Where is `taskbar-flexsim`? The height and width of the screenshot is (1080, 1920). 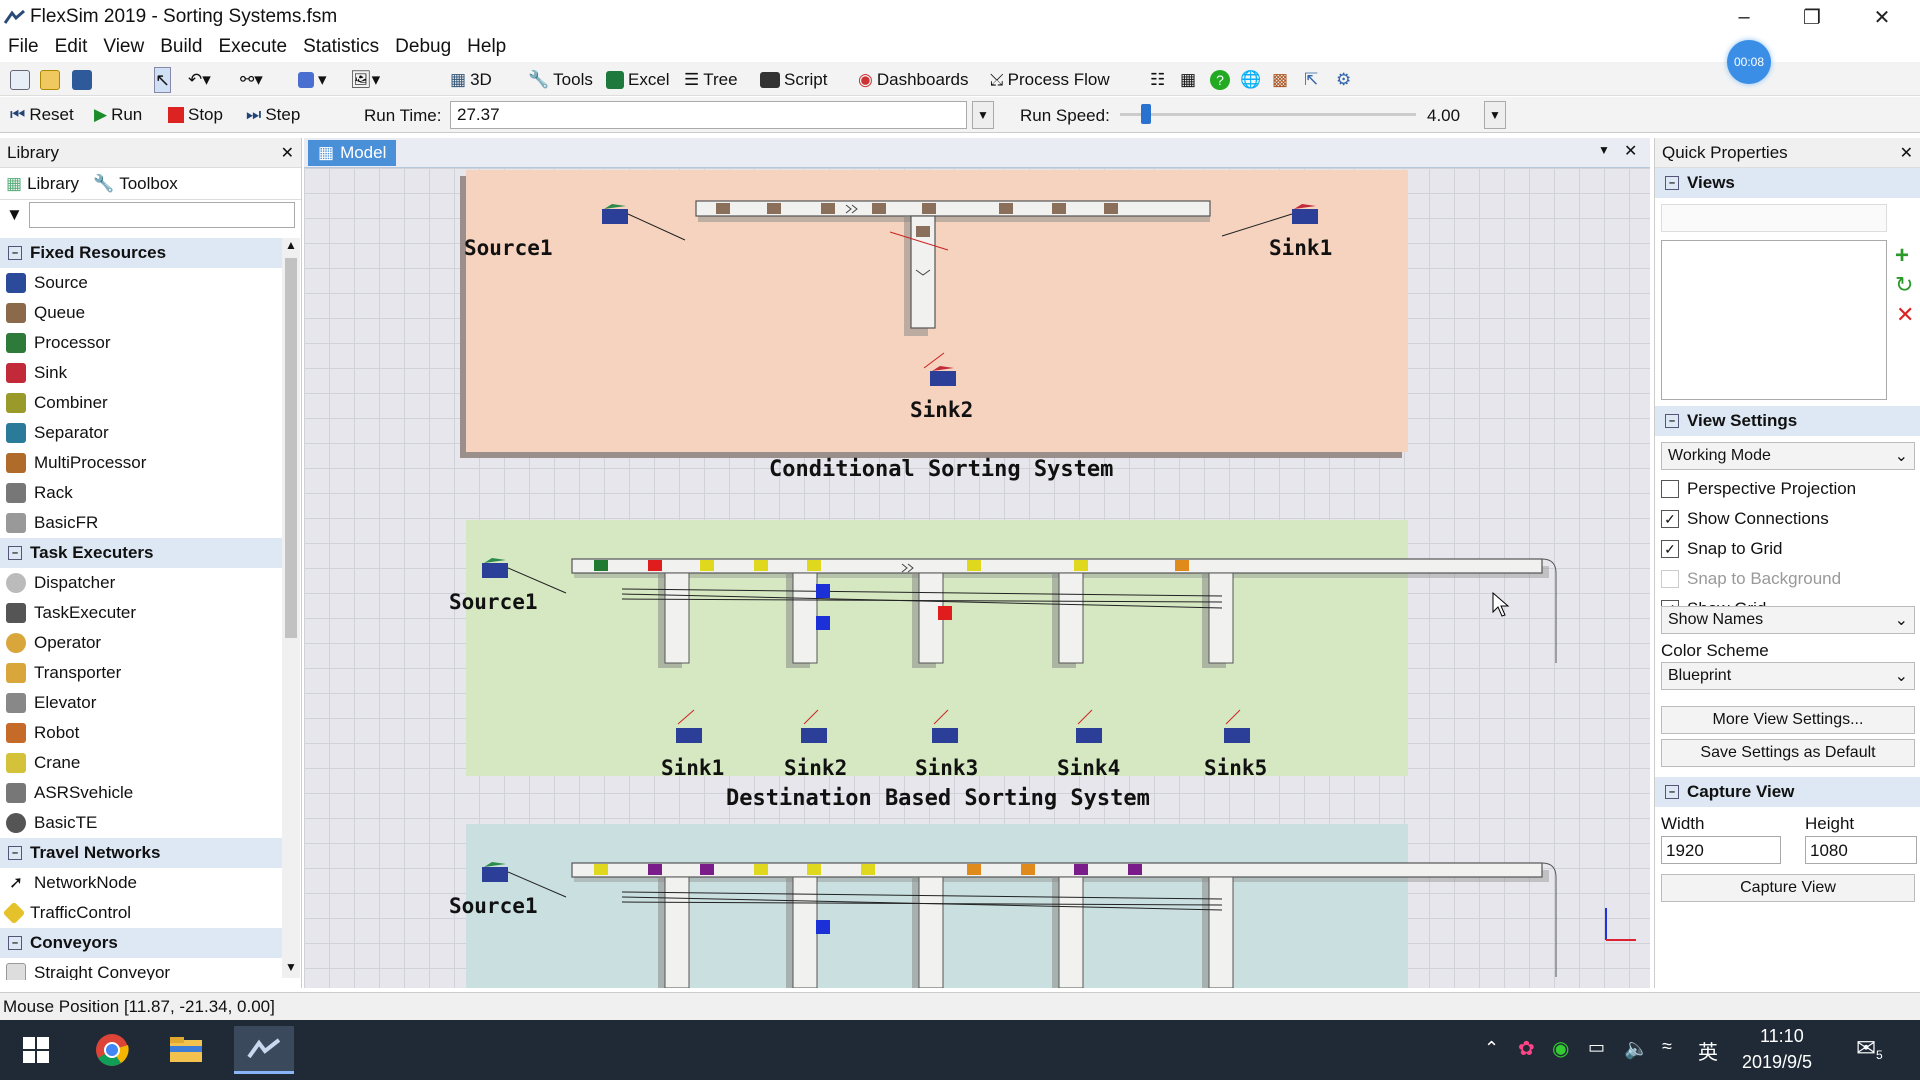 taskbar-flexsim is located at coordinates (264, 1050).